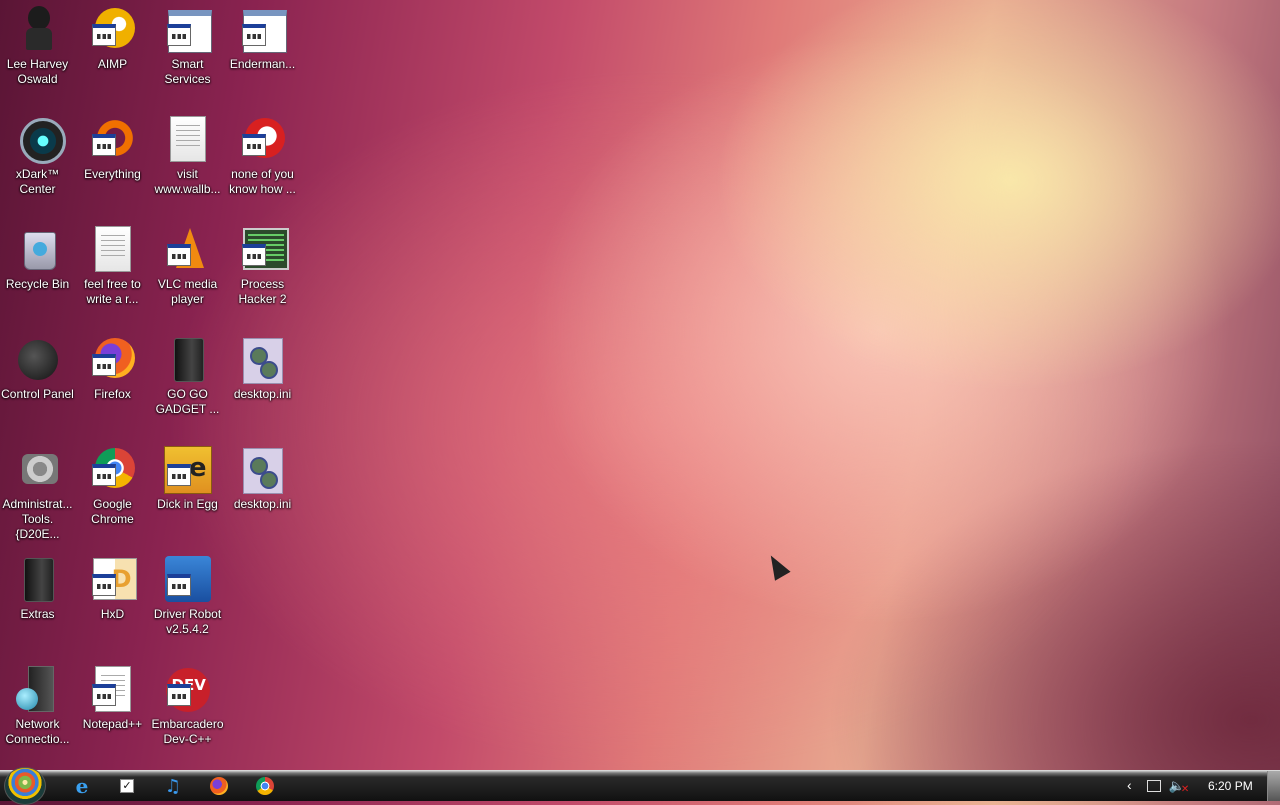 The height and width of the screenshot is (805, 1280). What do you see at coordinates (1230, 786) in the screenshot?
I see `clock: 6:20 PM` at bounding box center [1230, 786].